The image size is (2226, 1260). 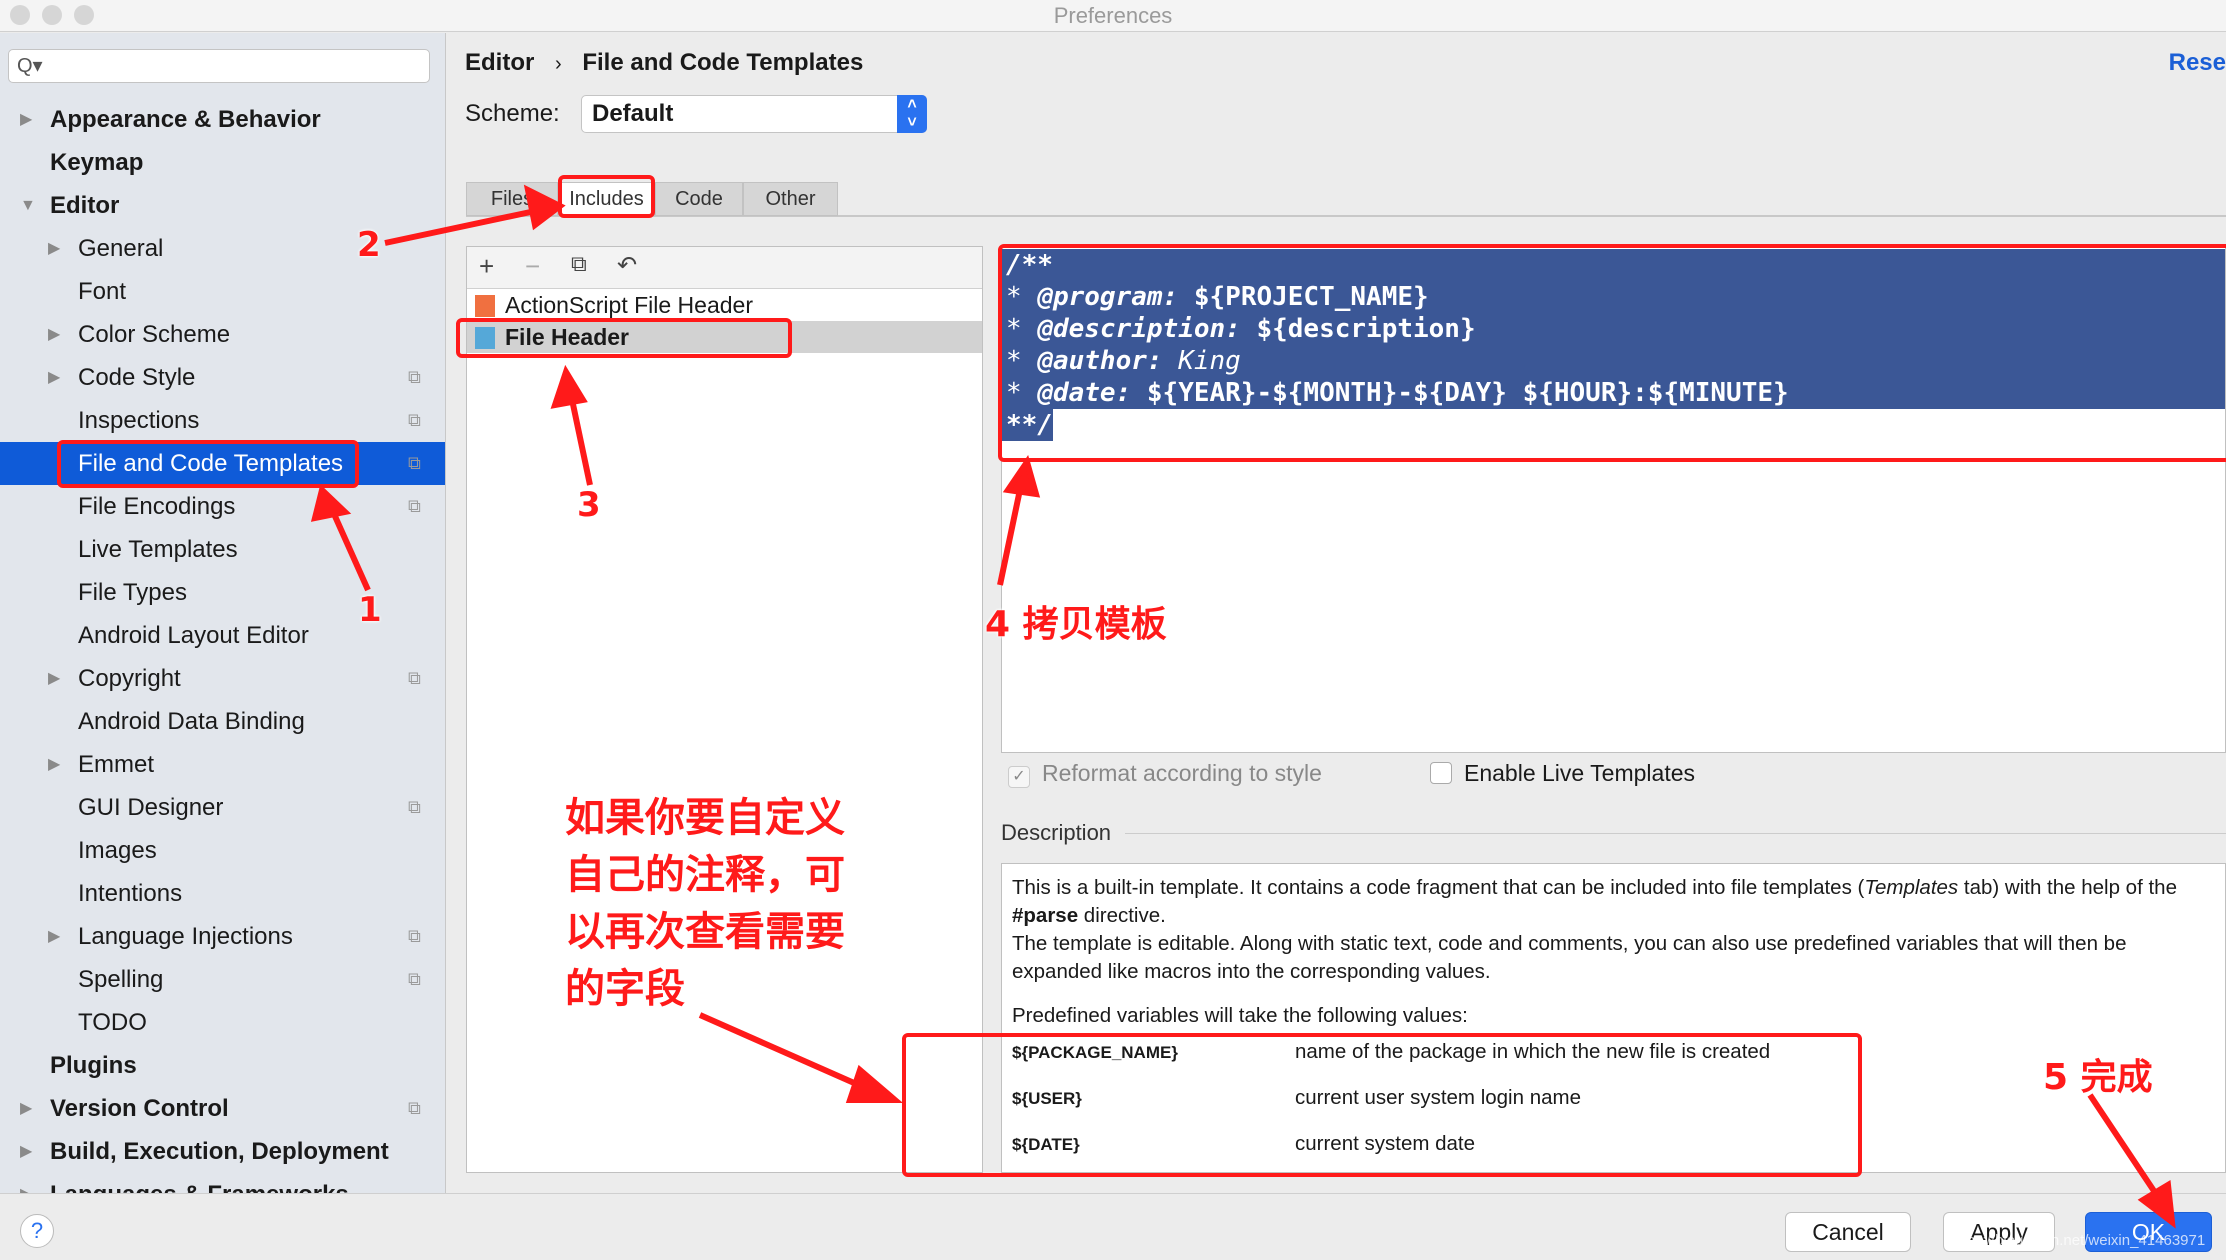 What do you see at coordinates (785, 1052) in the screenshot?
I see `arrow-note` at bounding box center [785, 1052].